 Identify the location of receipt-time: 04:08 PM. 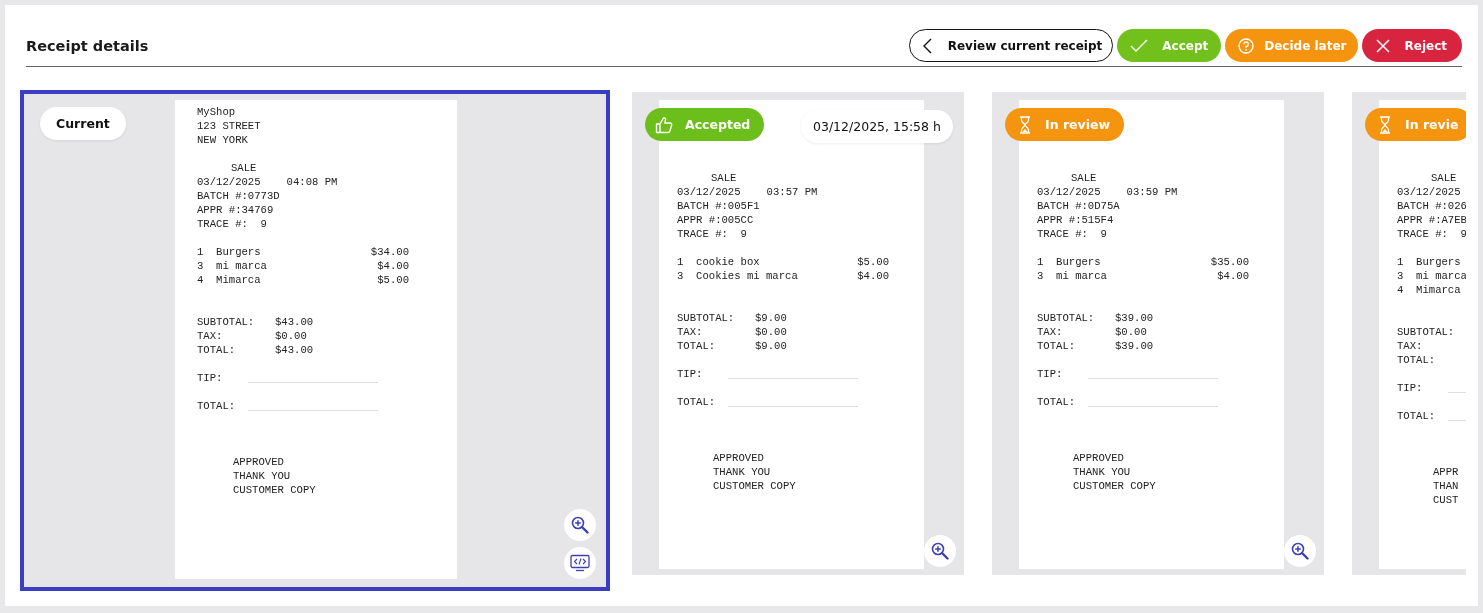
(312, 182).